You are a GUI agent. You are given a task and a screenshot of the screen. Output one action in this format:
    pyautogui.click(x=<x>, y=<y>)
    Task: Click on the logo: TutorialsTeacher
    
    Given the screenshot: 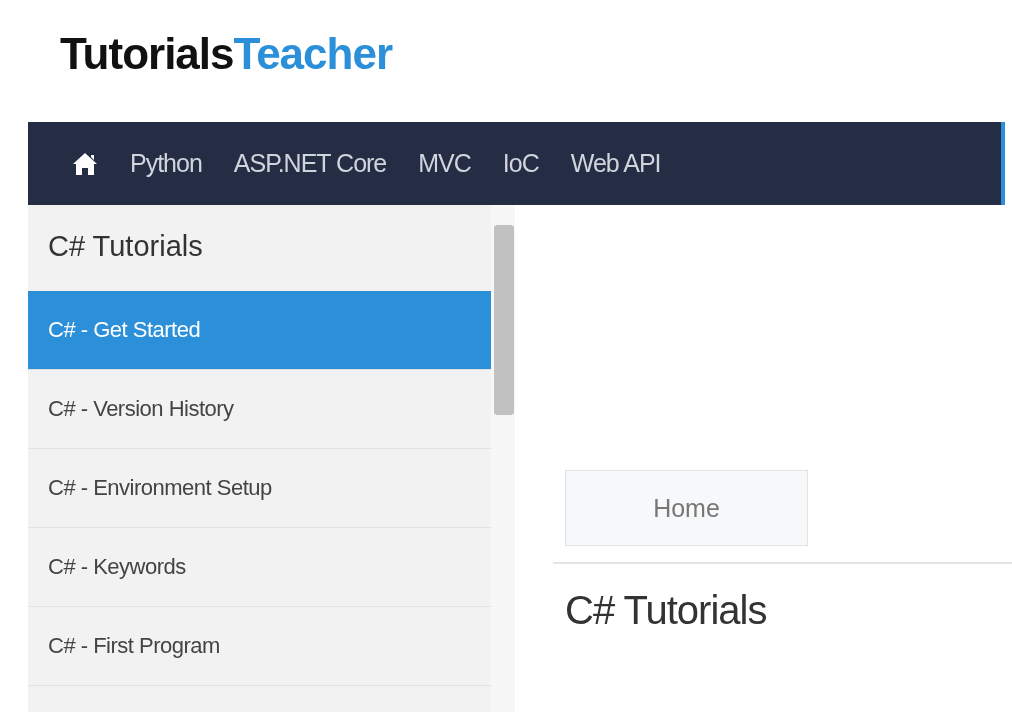 What is the action you would take?
    pyautogui.click(x=226, y=53)
    